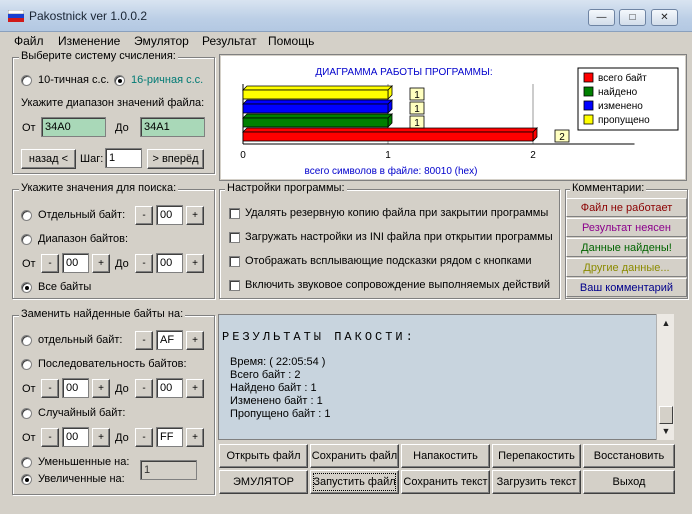  Describe the element at coordinates (112, 364) in the screenshot. I see `replace-sequence-label: Последовательность байтов:` at that location.